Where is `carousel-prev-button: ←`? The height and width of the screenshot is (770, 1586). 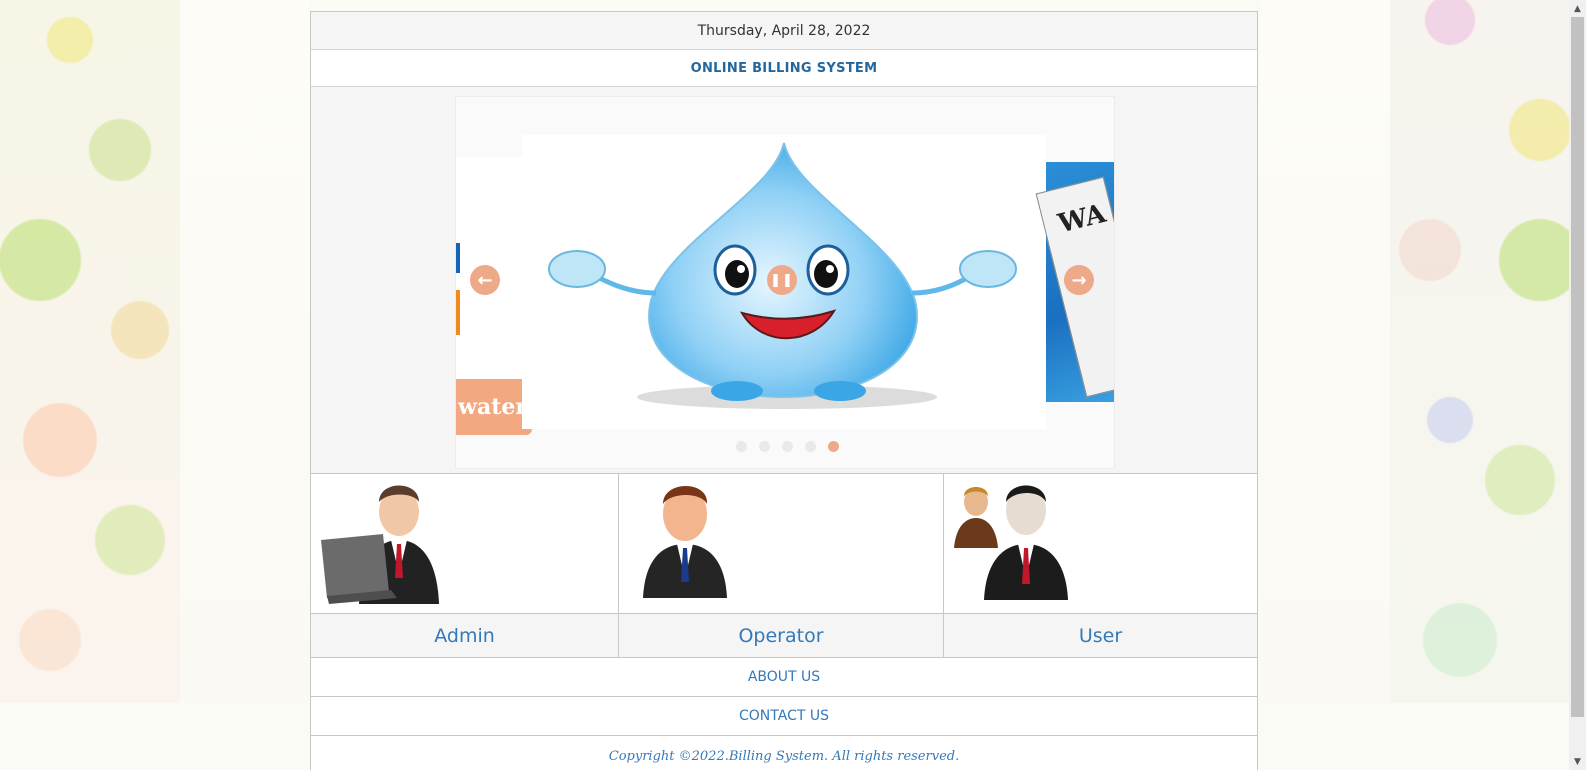 carousel-prev-button: ← is located at coordinates (485, 280).